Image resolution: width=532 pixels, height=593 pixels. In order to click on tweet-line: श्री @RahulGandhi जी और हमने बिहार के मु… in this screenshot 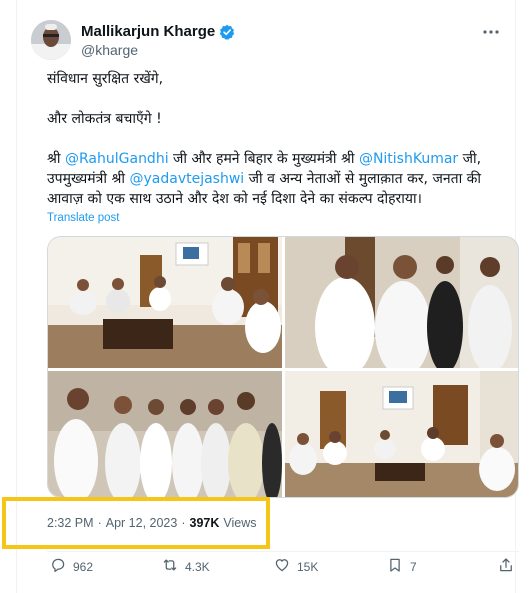, I will do `click(264, 159)`.